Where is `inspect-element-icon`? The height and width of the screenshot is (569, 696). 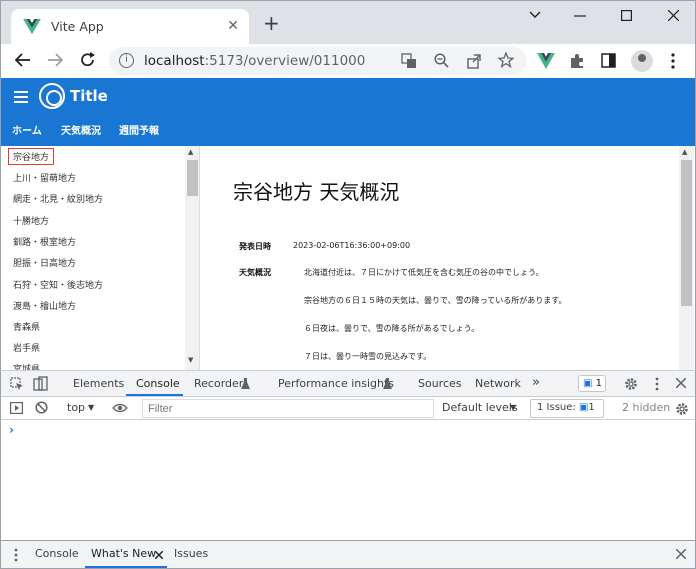
inspect-element-icon is located at coordinates (17, 384).